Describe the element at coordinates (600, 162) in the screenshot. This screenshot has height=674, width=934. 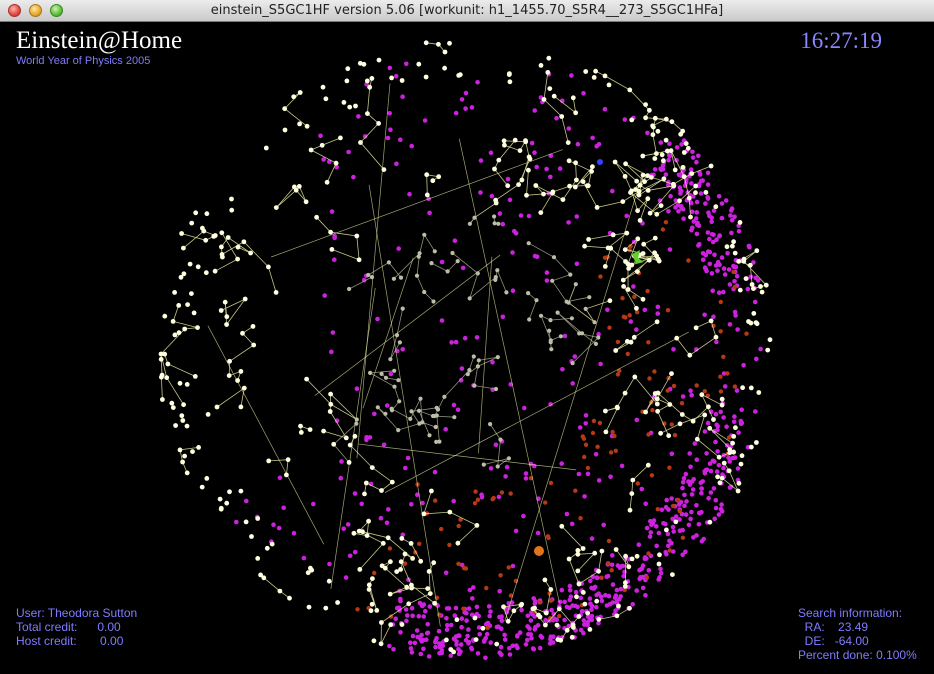
I see `search-marker` at that location.